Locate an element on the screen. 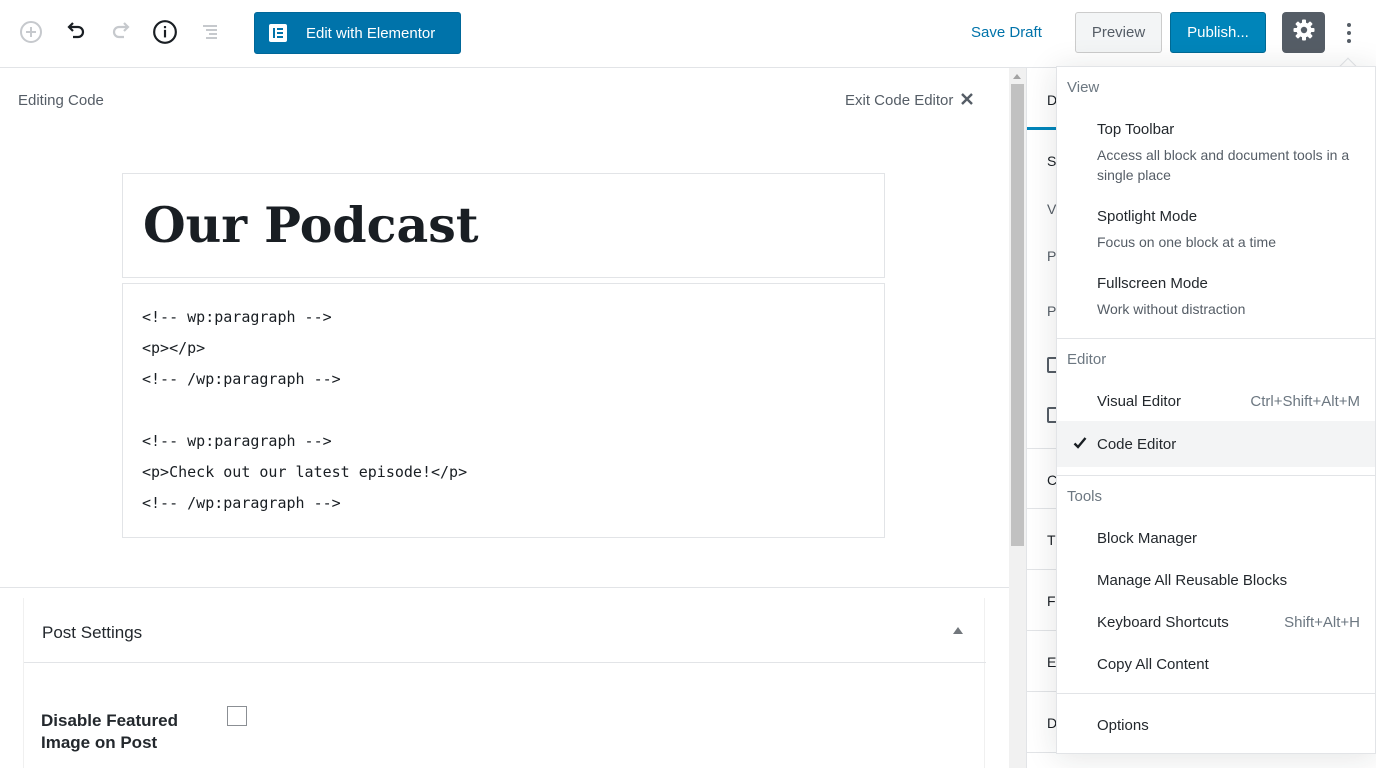 This screenshot has width=1376, height=768. block-navigation-icon is located at coordinates (210, 32).